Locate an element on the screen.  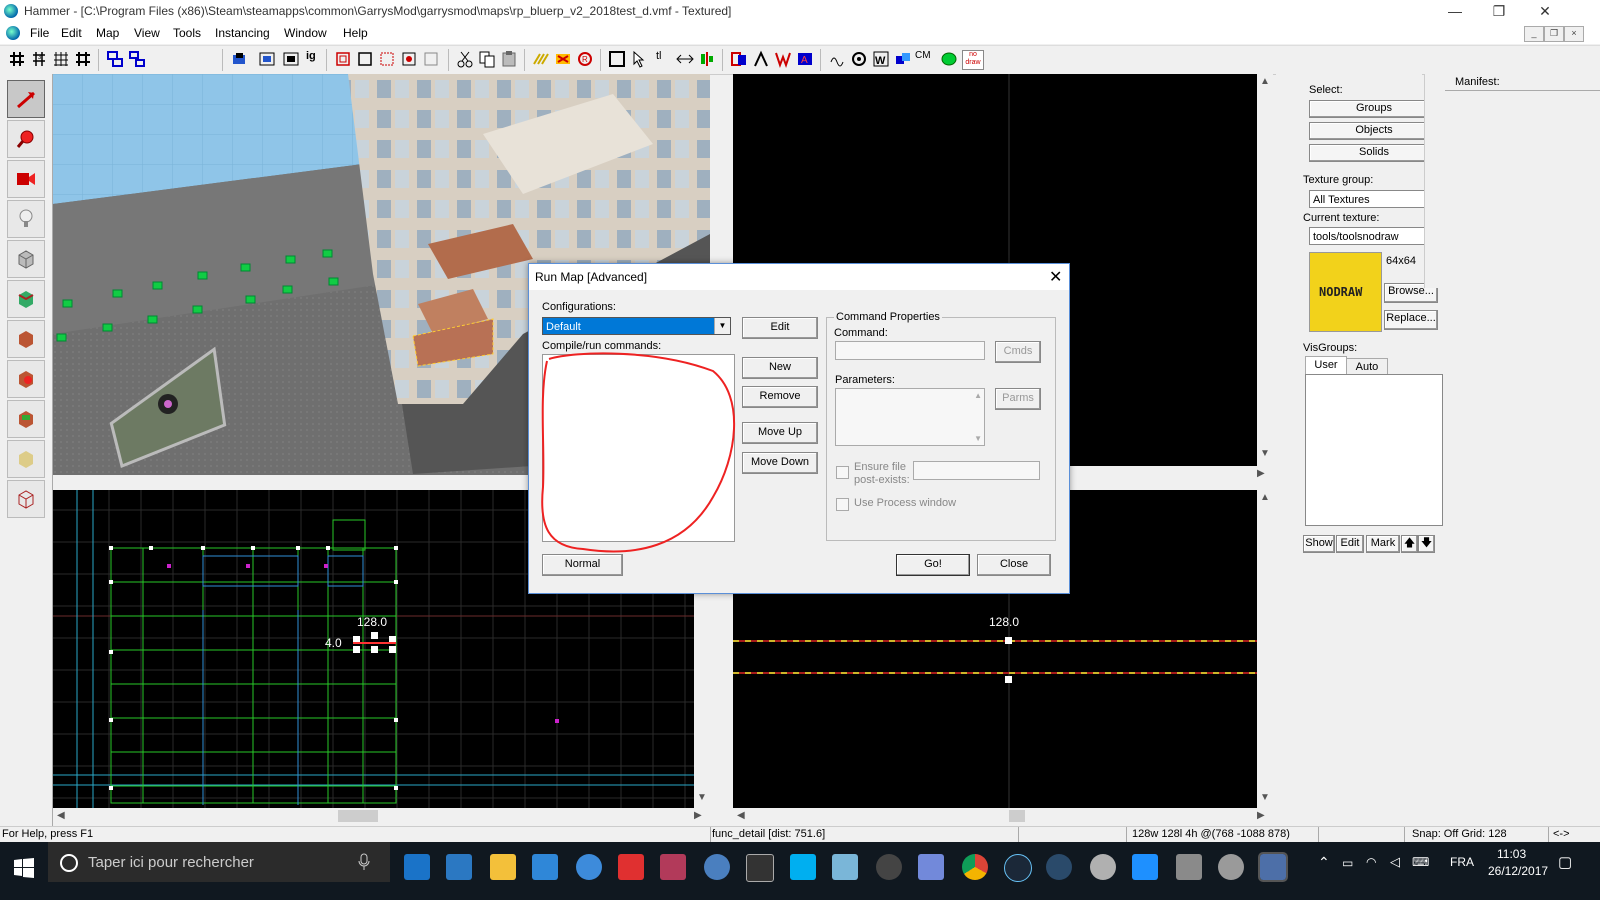
document-icon is located at coordinates (13, 33).